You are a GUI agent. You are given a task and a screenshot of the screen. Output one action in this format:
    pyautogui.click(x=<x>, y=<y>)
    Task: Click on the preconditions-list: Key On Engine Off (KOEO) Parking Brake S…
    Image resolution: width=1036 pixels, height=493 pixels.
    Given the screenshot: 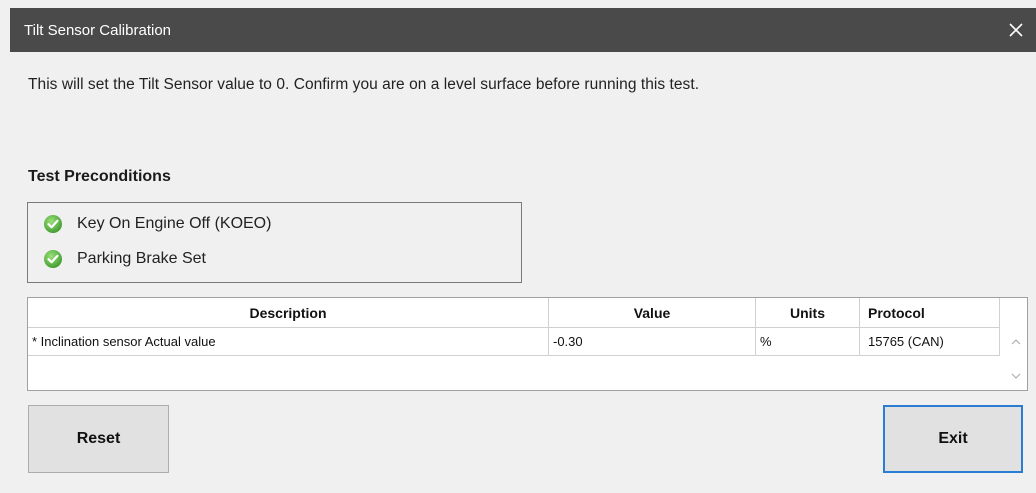 What is the action you would take?
    pyautogui.click(x=274, y=242)
    